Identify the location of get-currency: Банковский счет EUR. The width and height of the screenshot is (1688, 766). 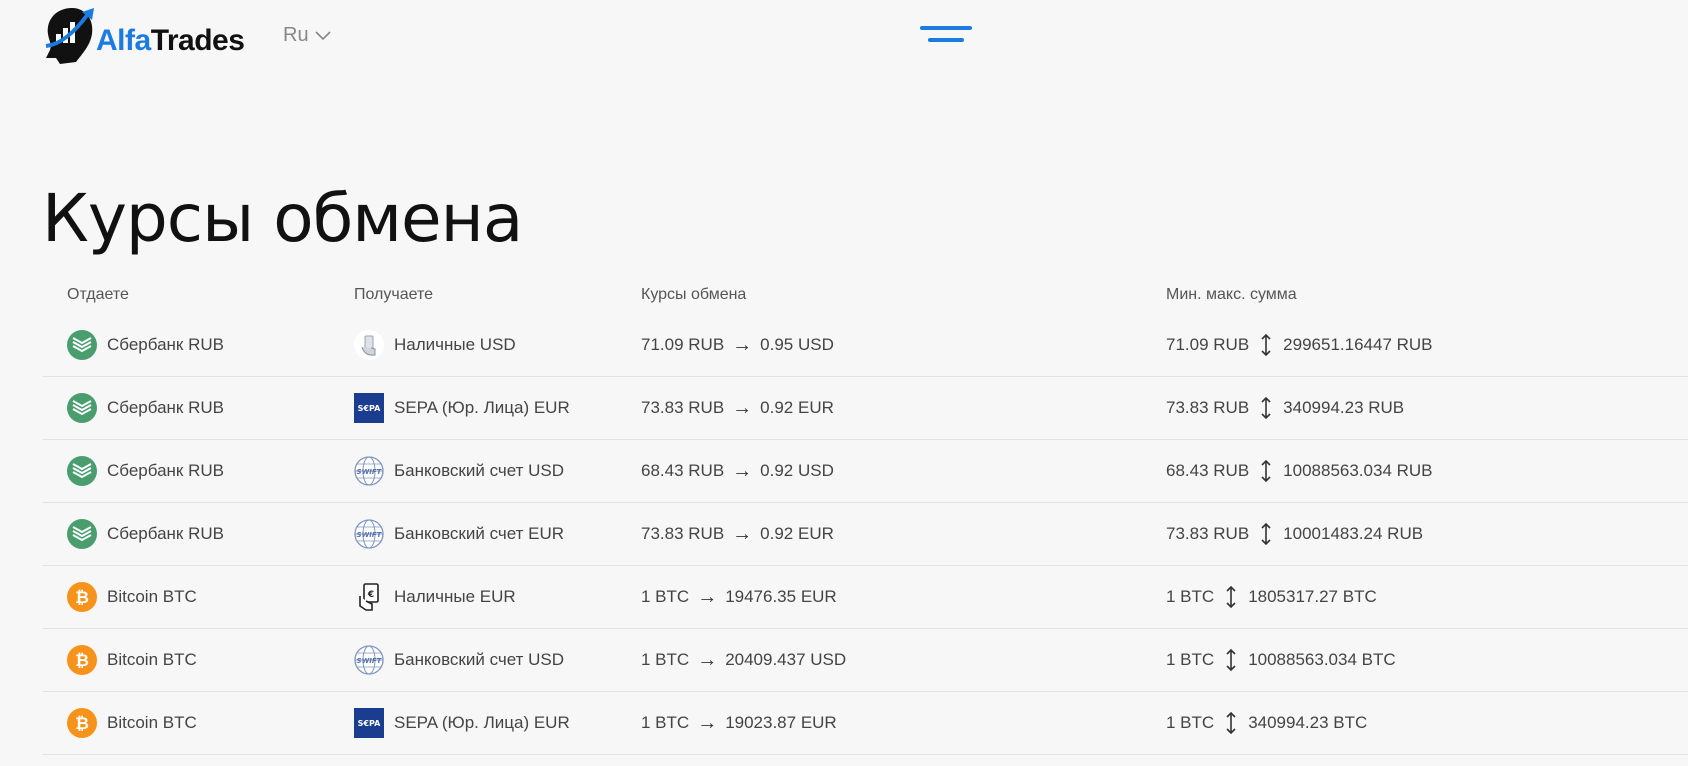
(479, 533).